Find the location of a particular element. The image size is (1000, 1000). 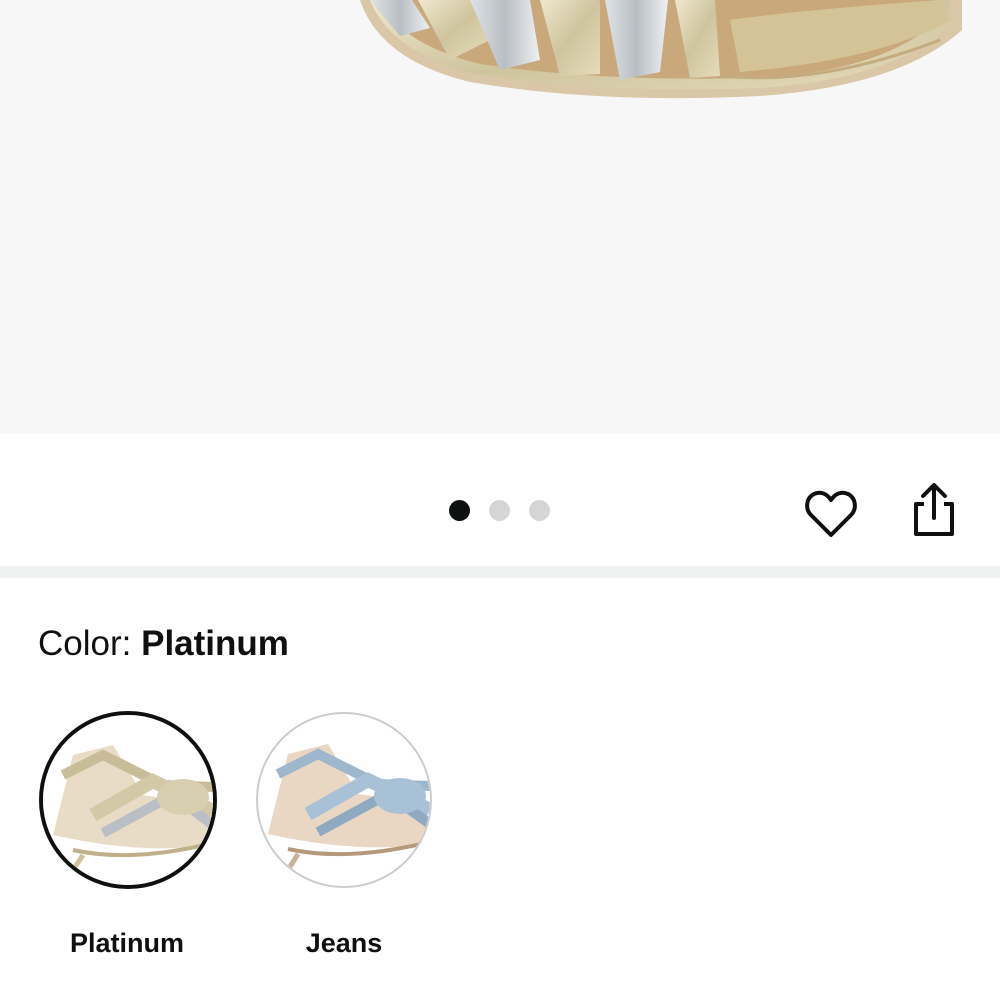

wishlist-button is located at coordinates (831, 514).